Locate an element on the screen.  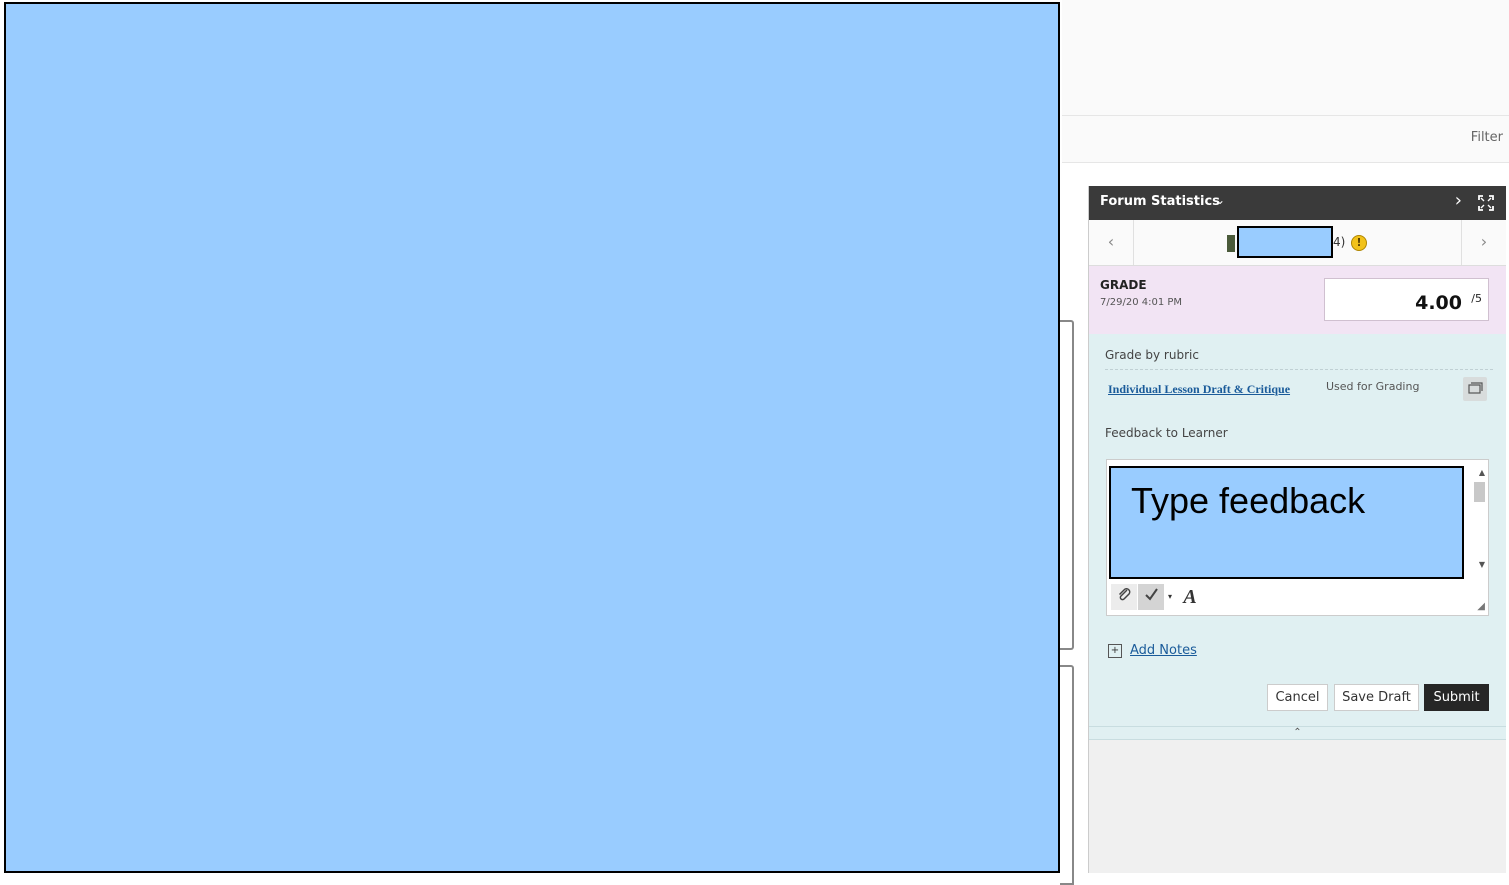
grade-max: /5 is located at coordinates (1476, 298).